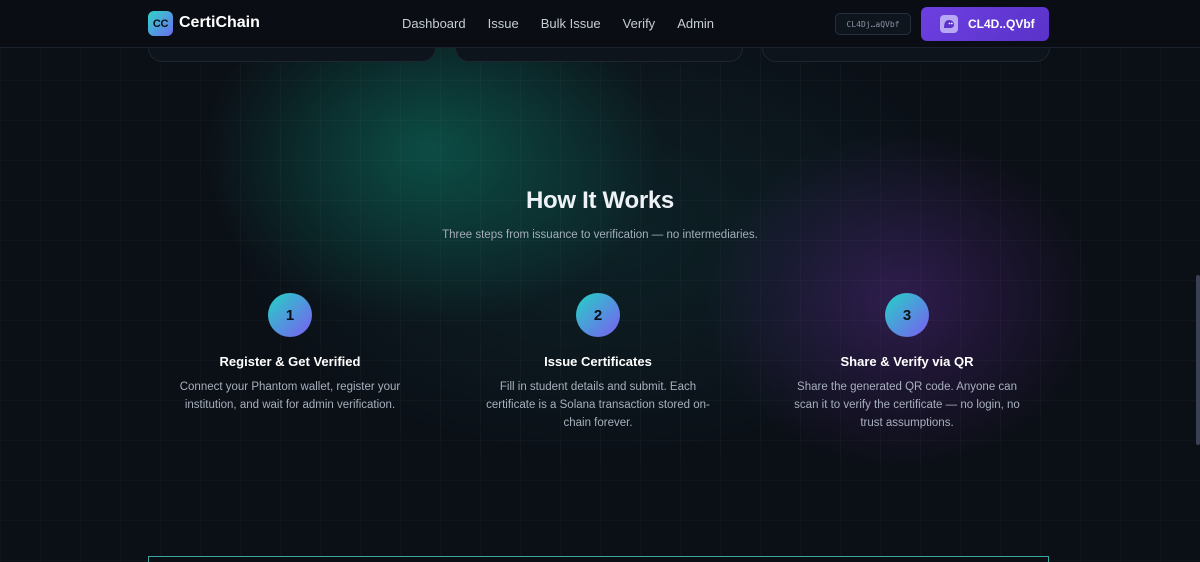 The image size is (1200, 562). What do you see at coordinates (290, 361) in the screenshot?
I see `step-title: Register & Get Verified` at bounding box center [290, 361].